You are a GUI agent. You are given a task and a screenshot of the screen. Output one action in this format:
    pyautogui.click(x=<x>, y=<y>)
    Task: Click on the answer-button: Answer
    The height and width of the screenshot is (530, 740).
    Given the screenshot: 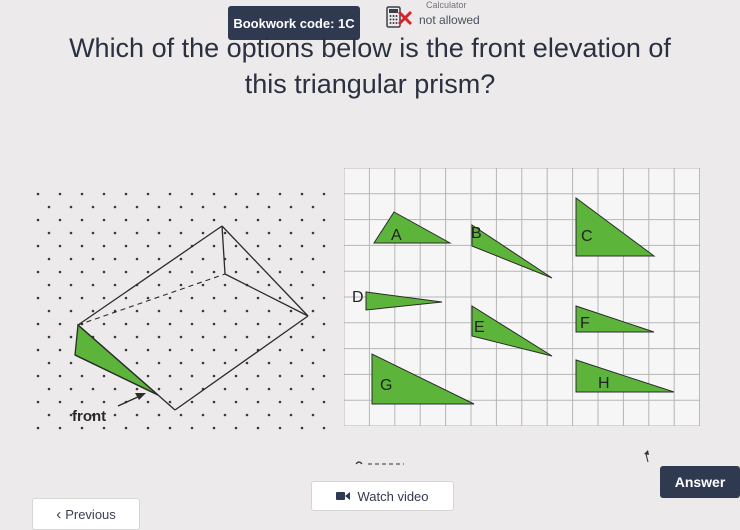 What is the action you would take?
    pyautogui.click(x=700, y=482)
    